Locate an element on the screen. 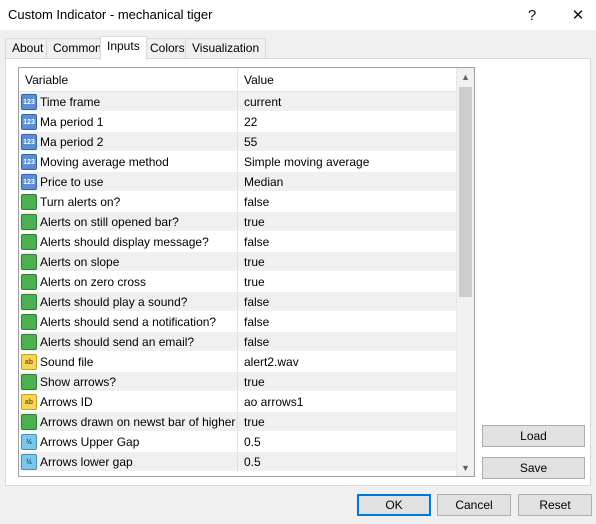  table-row: ½ Arrows Upper Gap 0.5 is located at coordinates (237, 442).